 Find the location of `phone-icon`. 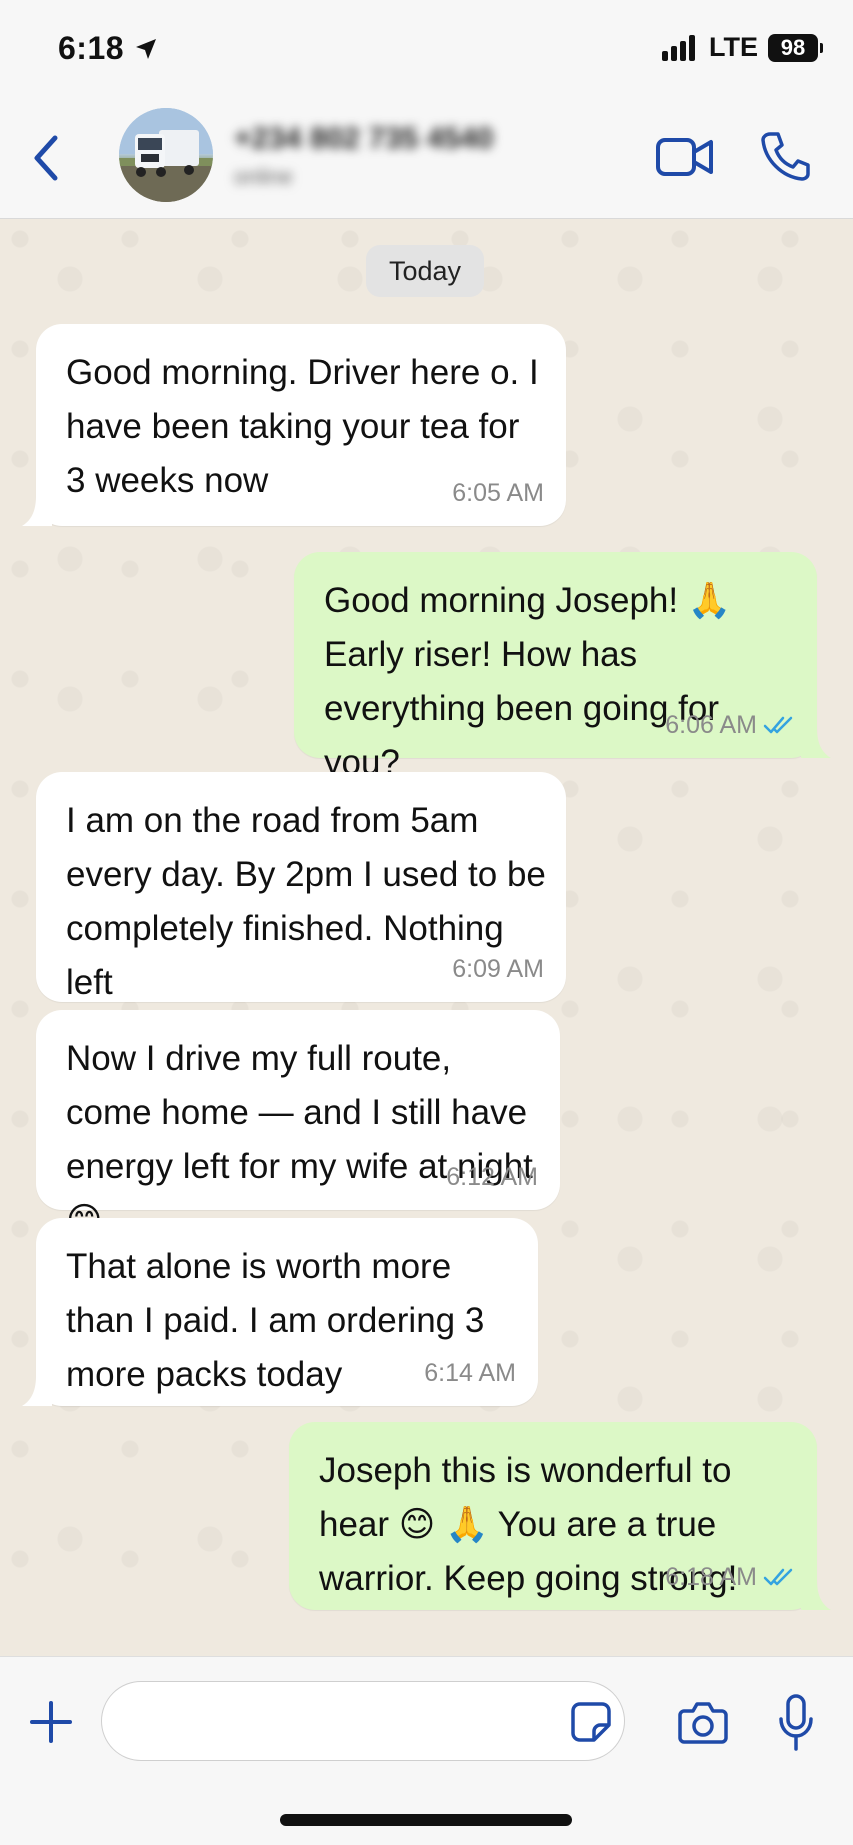

phone-icon is located at coordinates (785, 156).